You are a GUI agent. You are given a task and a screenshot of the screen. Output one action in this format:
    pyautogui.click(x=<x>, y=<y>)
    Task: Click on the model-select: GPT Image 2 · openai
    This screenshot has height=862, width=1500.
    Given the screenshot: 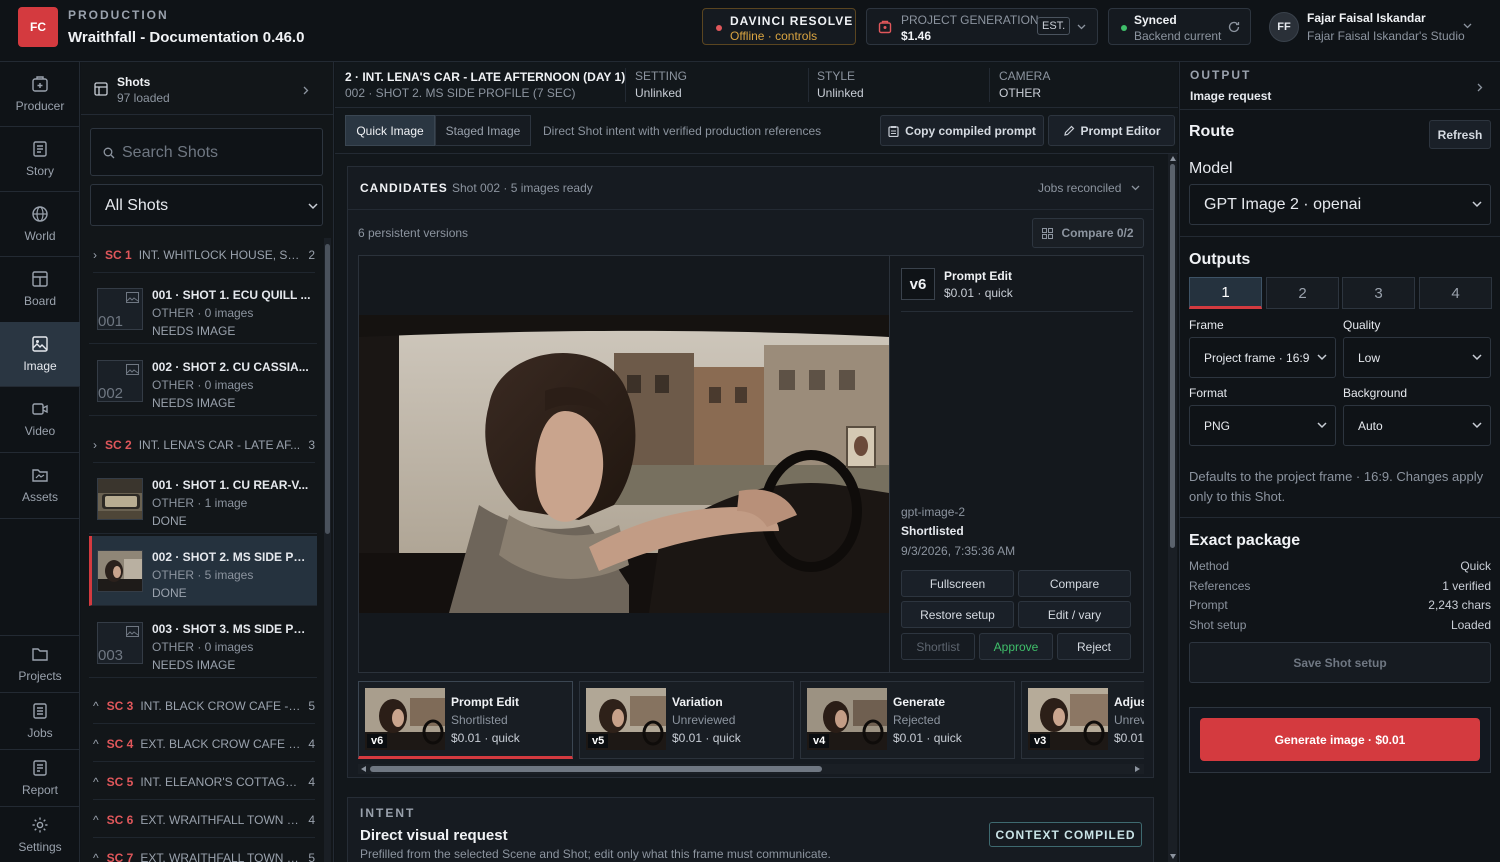 What is the action you would take?
    pyautogui.click(x=1340, y=204)
    